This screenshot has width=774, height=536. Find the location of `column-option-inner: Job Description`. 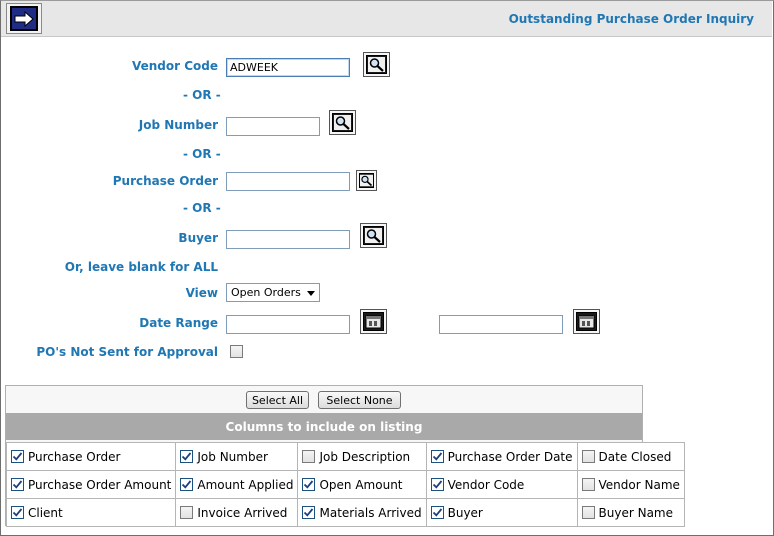

column-option-inner: Job Description is located at coordinates (361, 457).